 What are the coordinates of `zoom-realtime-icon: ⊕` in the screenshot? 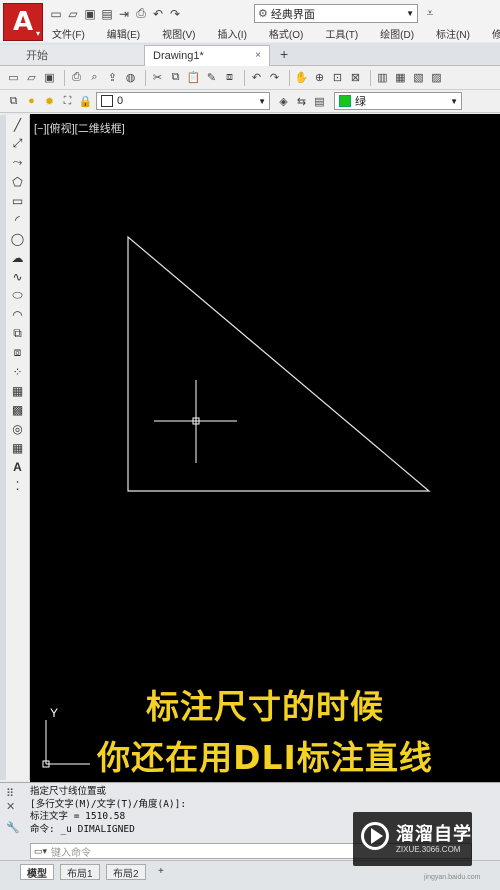 It's located at (319, 77).